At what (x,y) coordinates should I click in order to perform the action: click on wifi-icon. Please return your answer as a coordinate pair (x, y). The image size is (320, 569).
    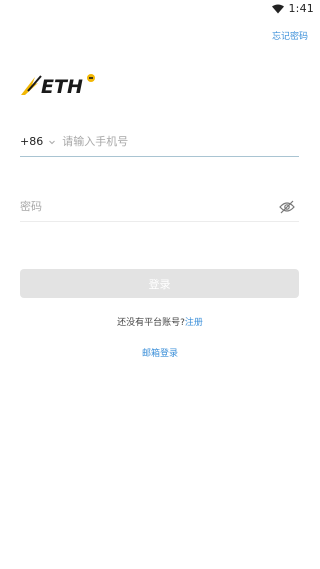
    Looking at the image, I should click on (278, 8).